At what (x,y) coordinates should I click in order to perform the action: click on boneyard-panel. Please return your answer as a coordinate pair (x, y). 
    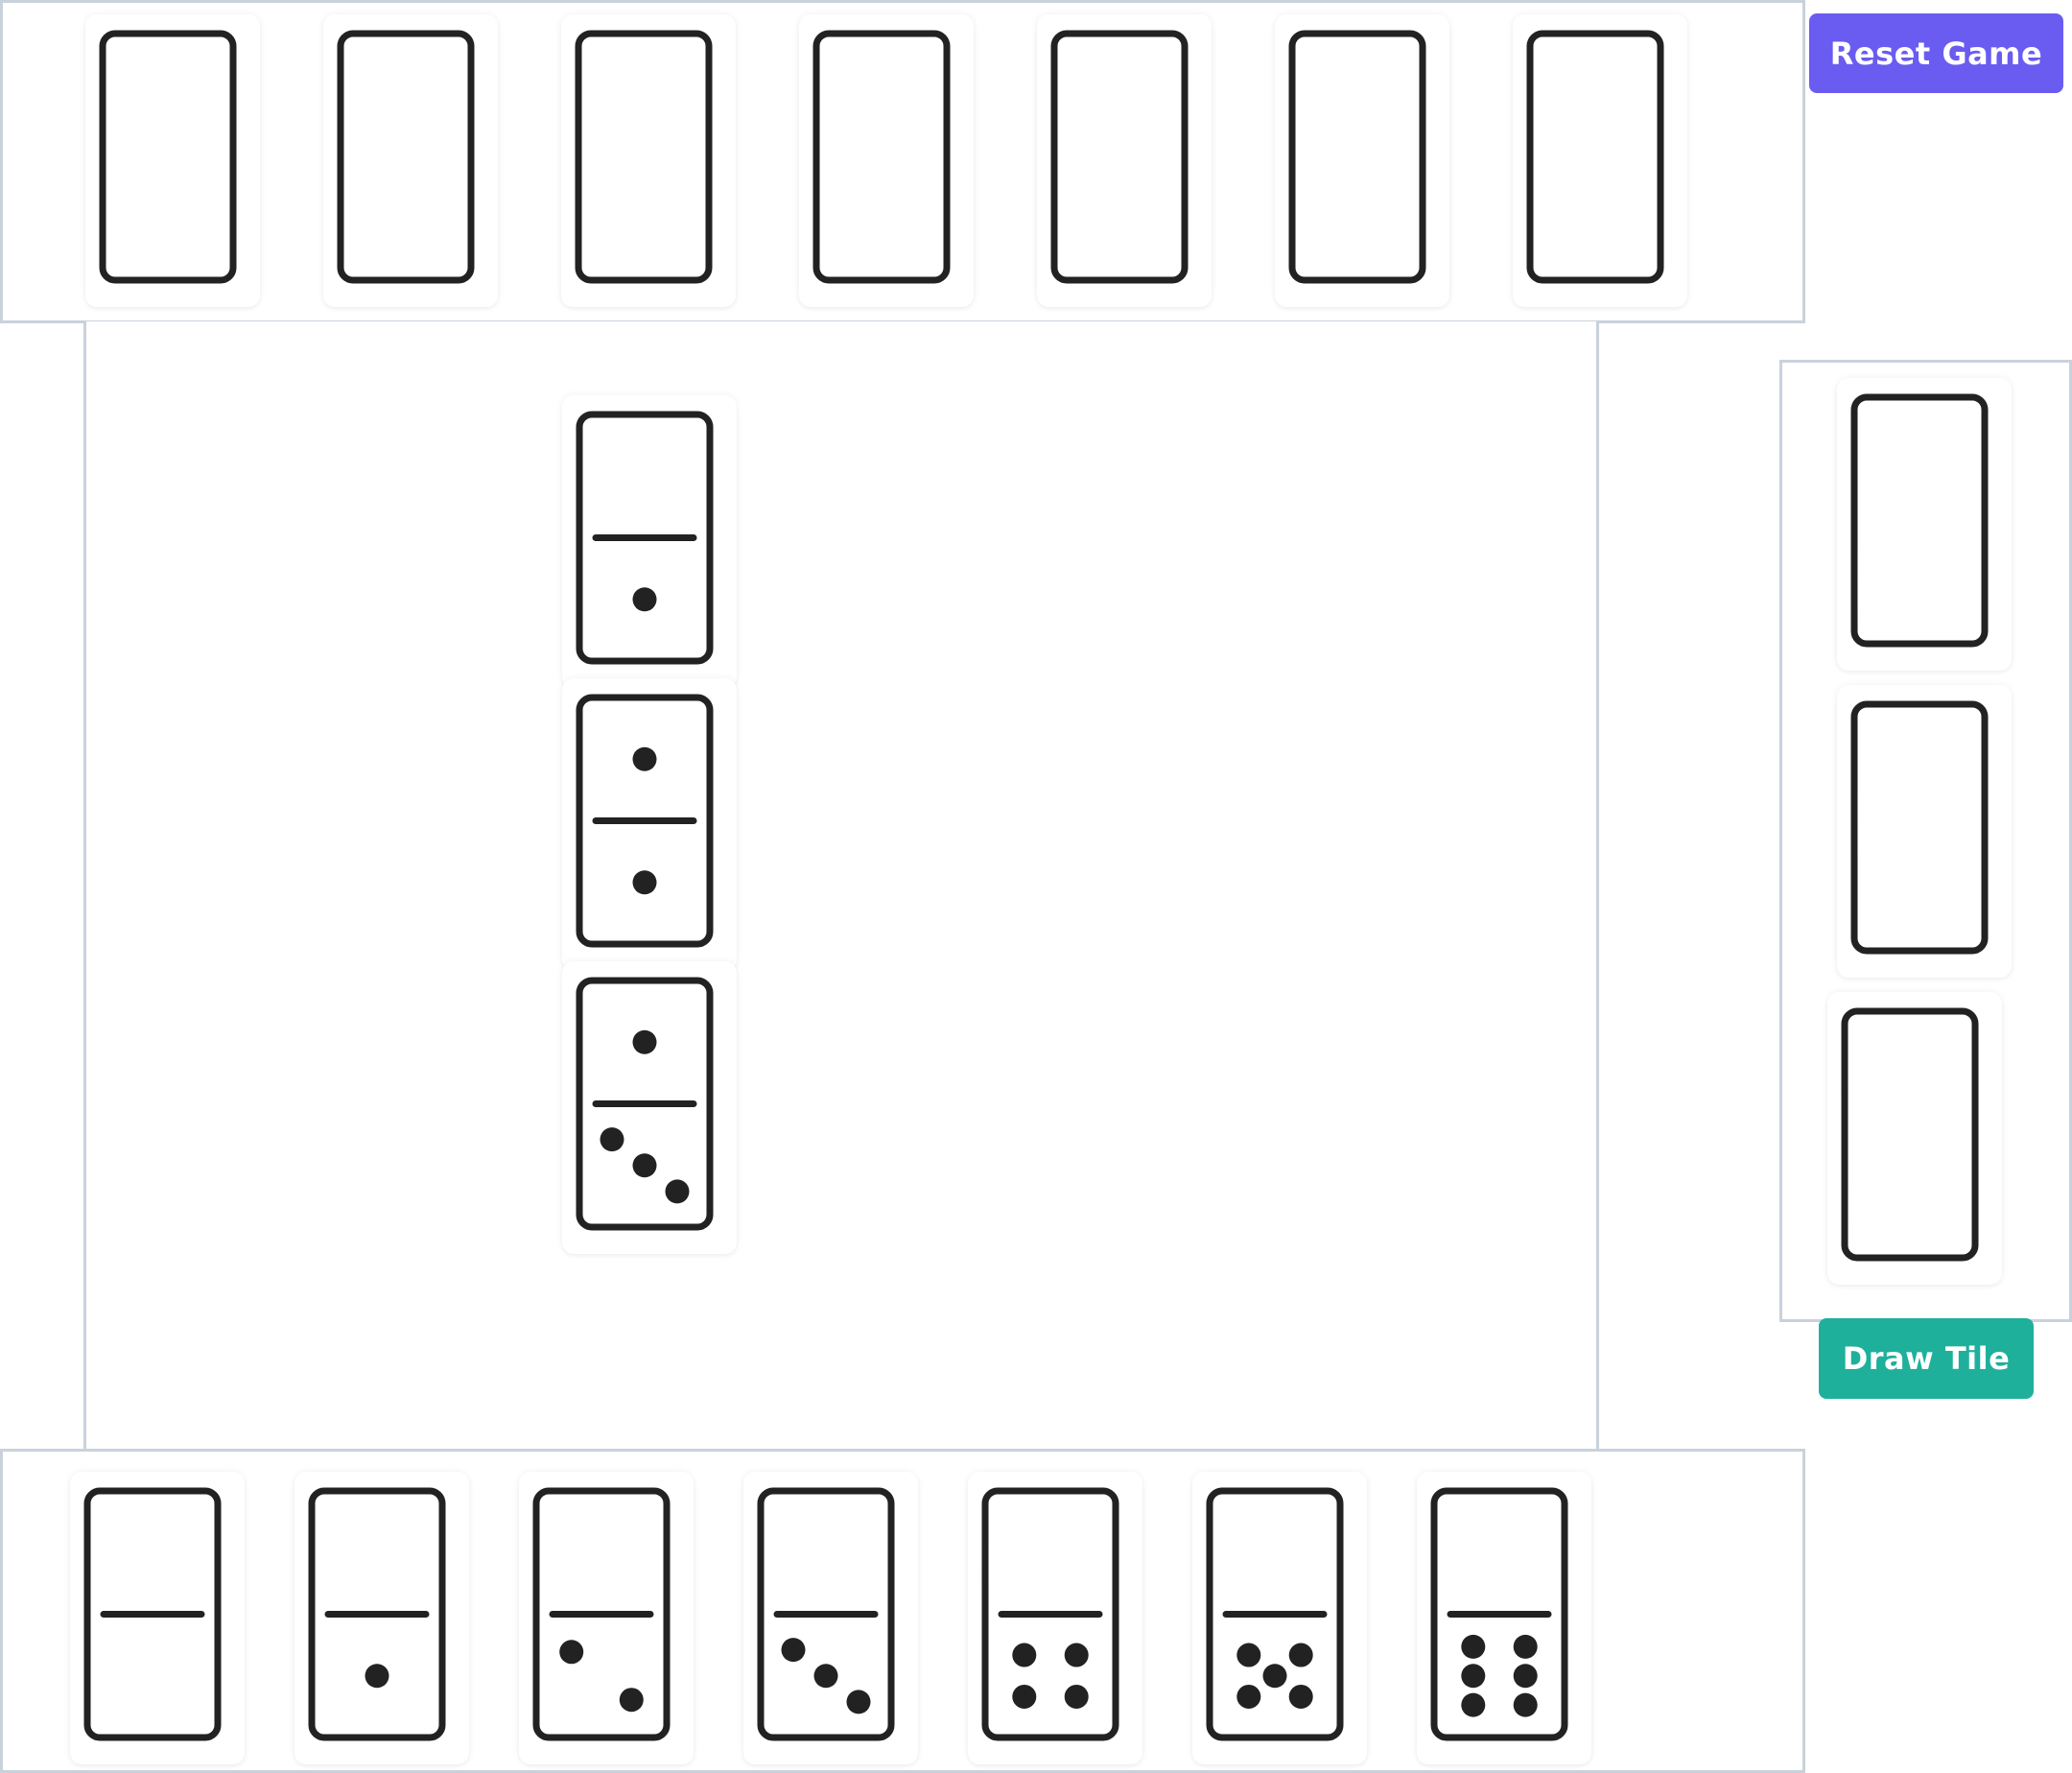
    Looking at the image, I should click on (1925, 841).